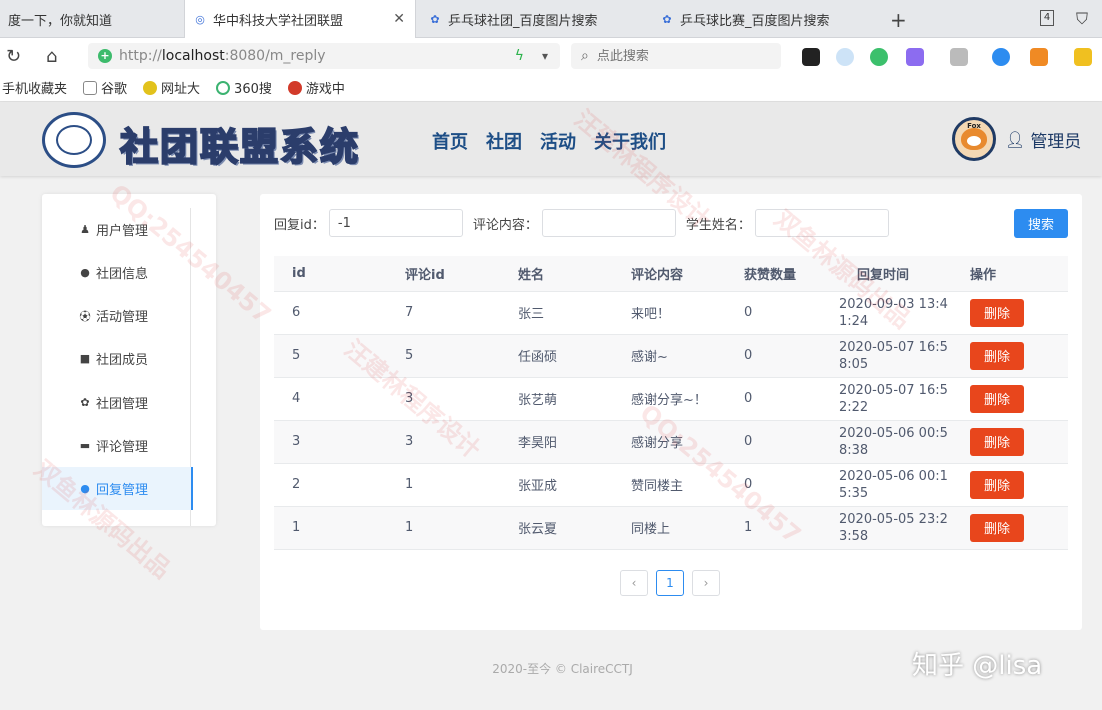 The width and height of the screenshot is (1102, 710). I want to click on browser-tab-pingpong-match: ✿ 乒乓球比赛_百度图片搜索, so click(767, 19).